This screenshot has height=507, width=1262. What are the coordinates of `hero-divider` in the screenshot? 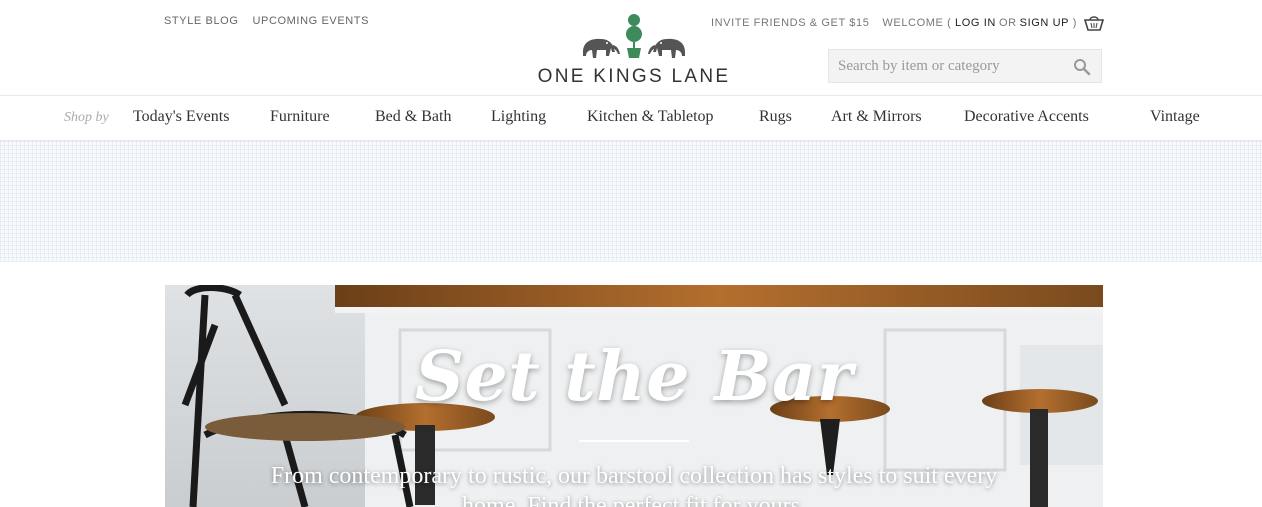 It's located at (634, 441).